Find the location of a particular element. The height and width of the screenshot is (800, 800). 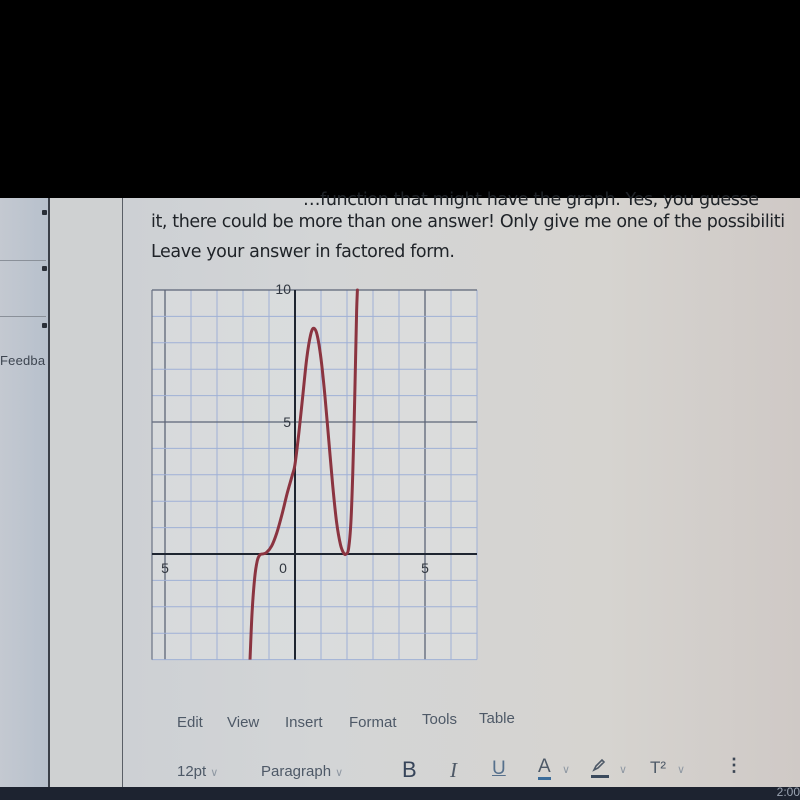

menu-table: Table is located at coordinates (497, 718).